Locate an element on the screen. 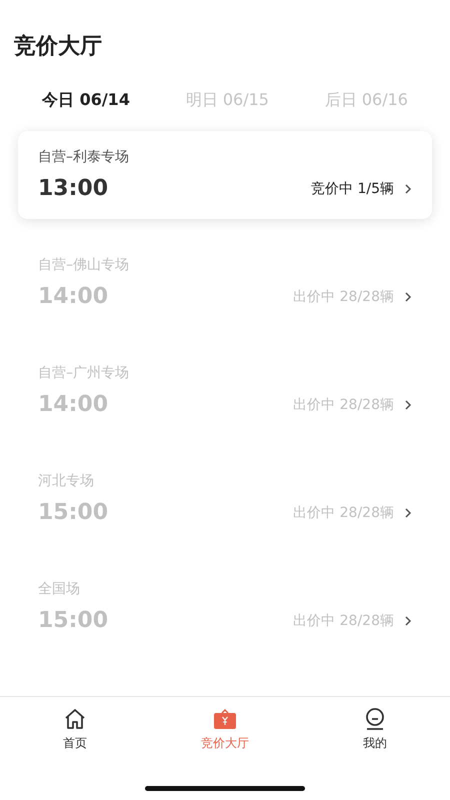 The image size is (450, 800). date-tab: 后日 06/16 is located at coordinates (366, 100).